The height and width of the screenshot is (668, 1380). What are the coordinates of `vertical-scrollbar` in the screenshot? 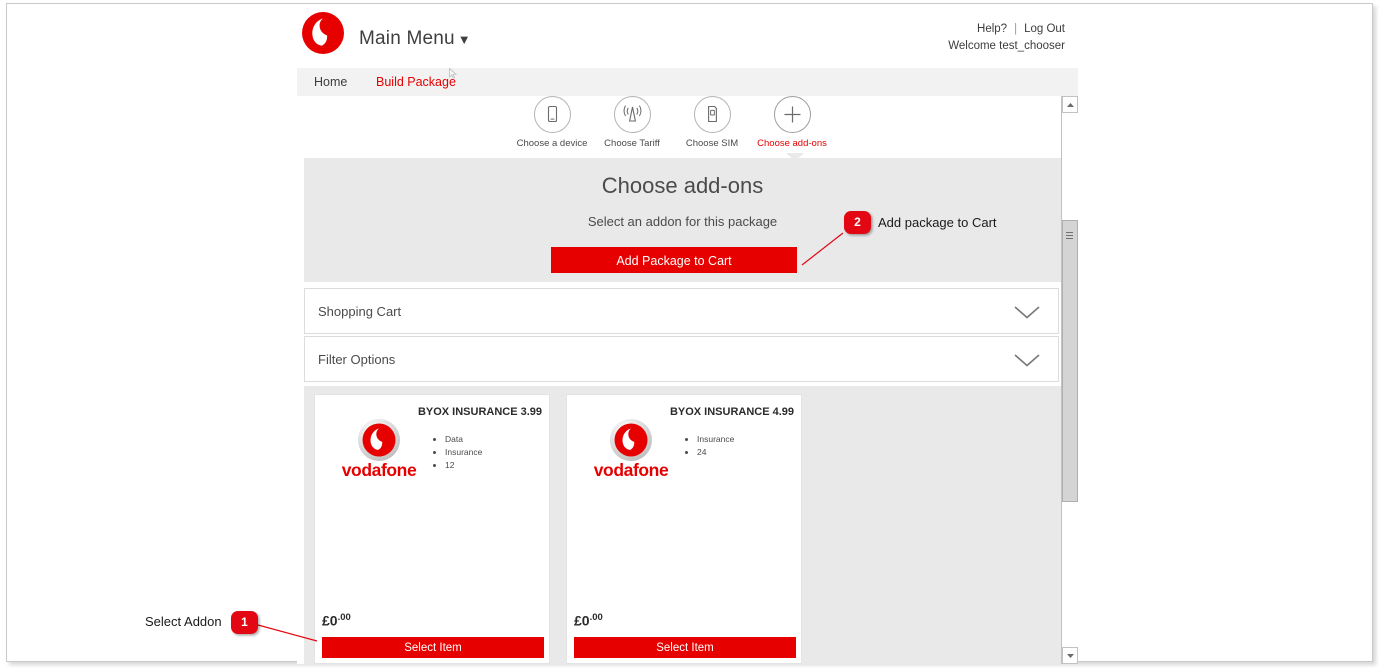 It's located at (1069, 380).